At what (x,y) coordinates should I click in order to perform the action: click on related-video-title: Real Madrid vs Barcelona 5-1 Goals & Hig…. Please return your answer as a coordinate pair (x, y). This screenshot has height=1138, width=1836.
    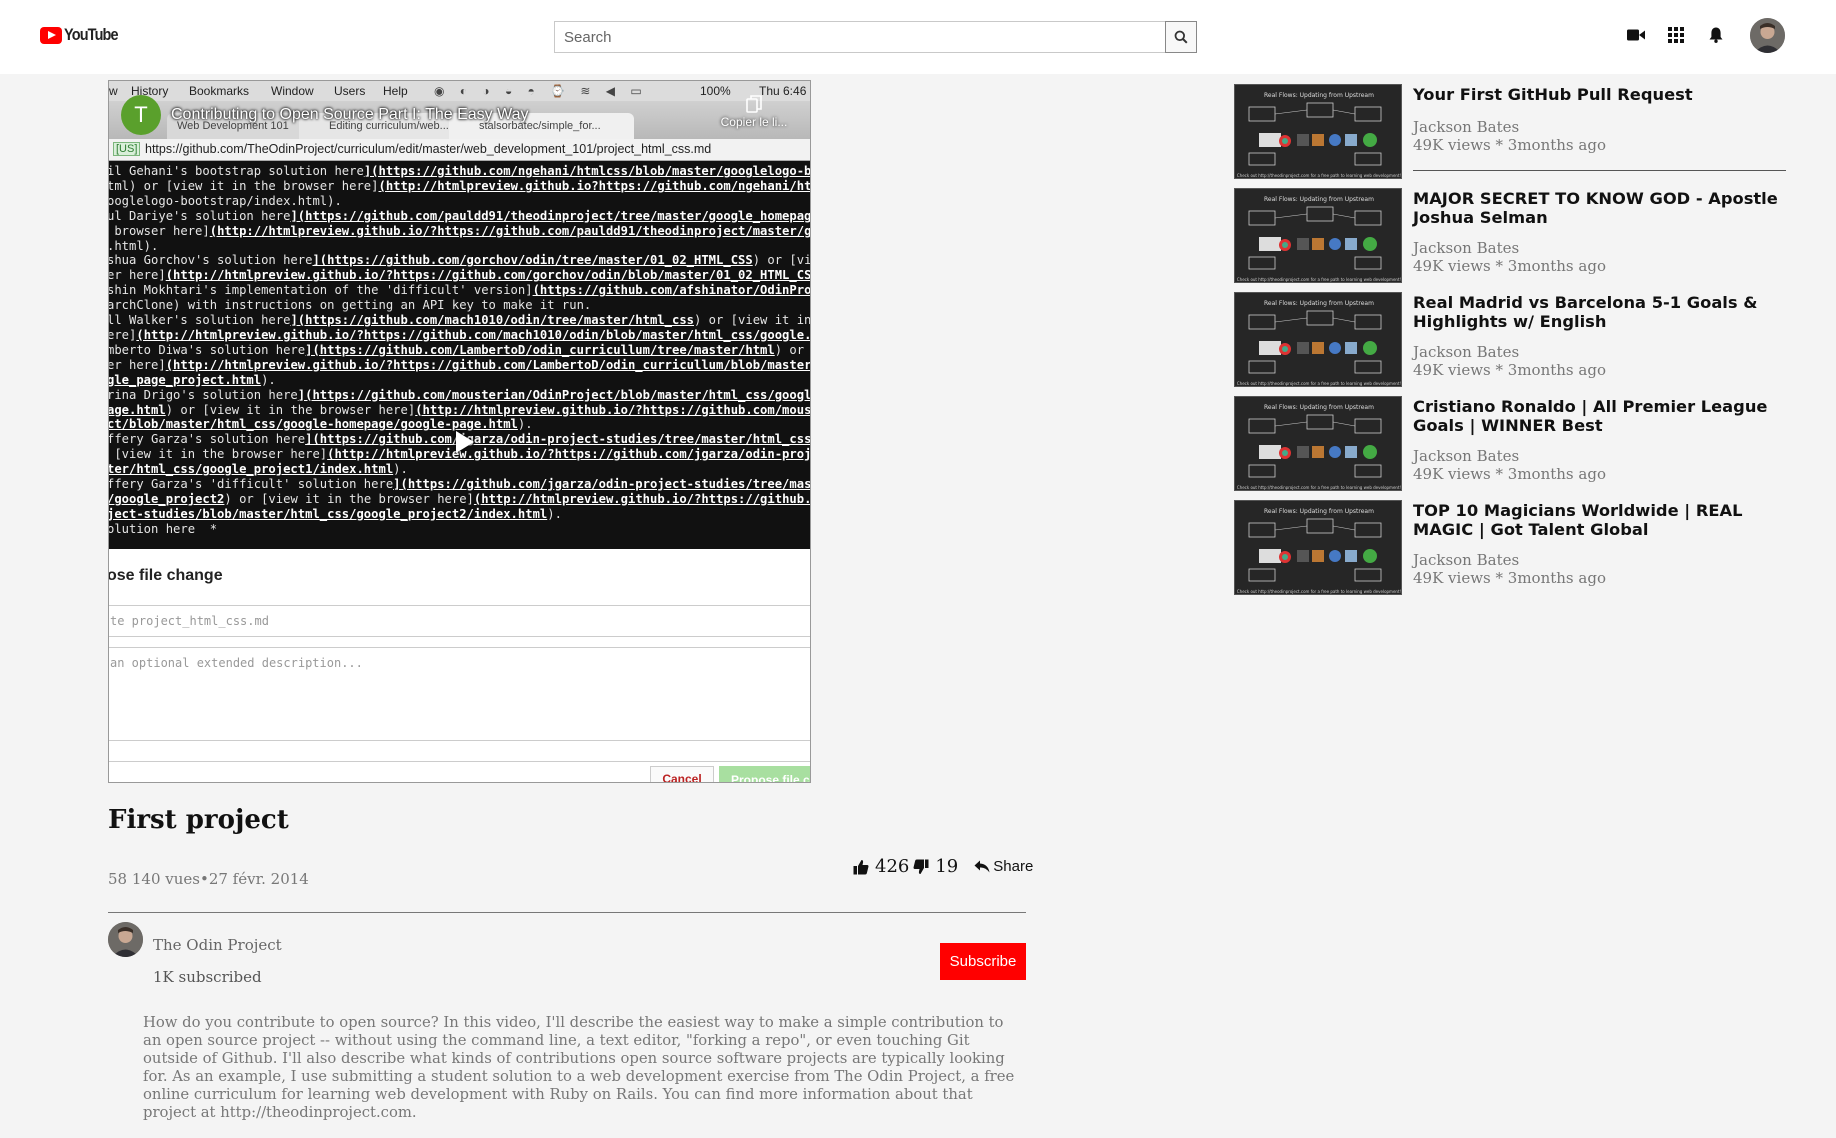
    Looking at the image, I should click on (1599, 312).